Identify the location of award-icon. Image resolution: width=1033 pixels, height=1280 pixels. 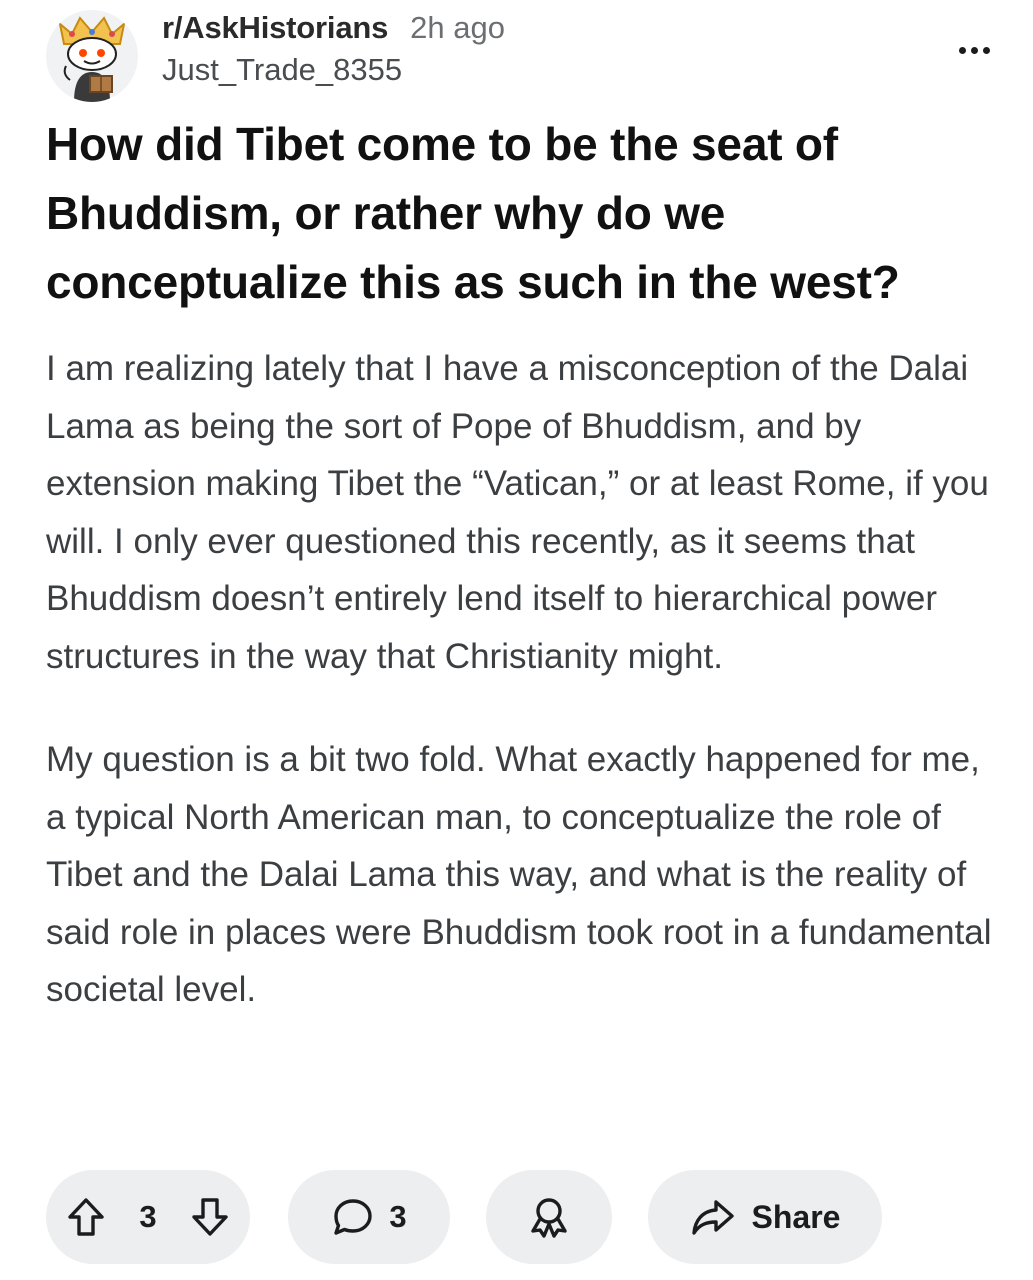
(549, 1218).